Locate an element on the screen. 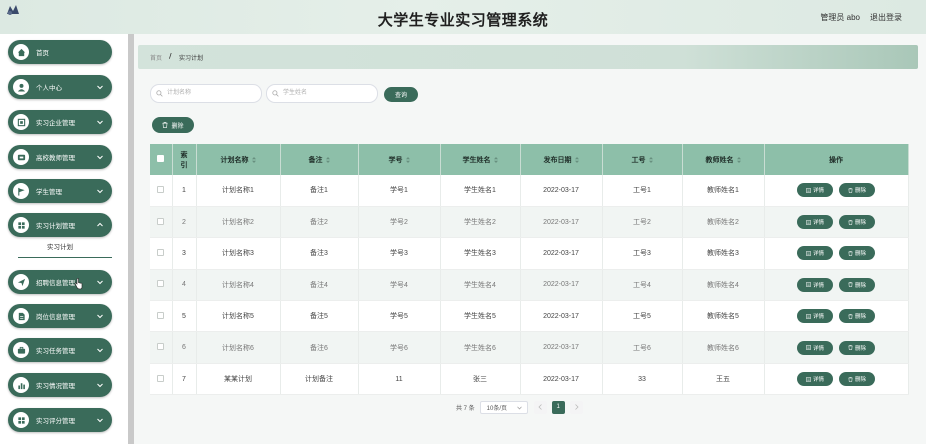  page-number-current: 1 is located at coordinates (558, 407).